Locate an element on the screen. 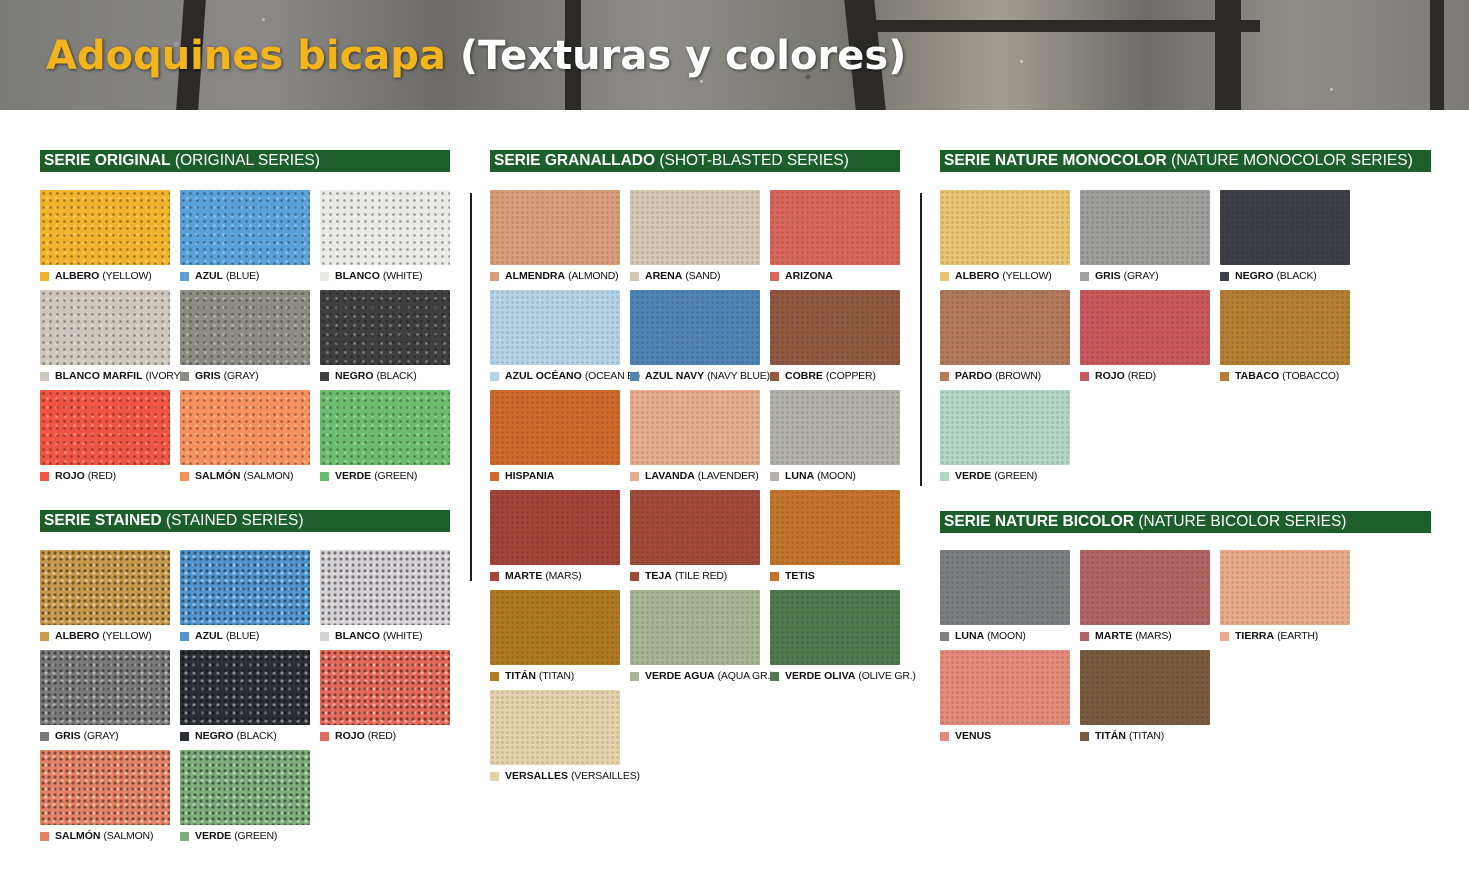  swatch-item: MARTE (MARS) is located at coordinates (555, 536).